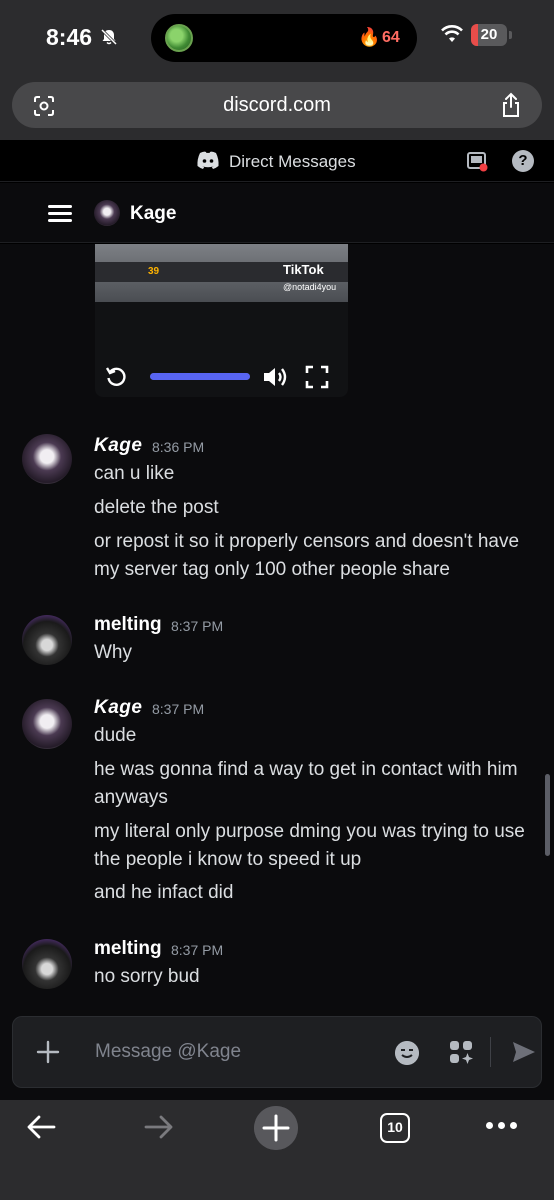 The width and height of the screenshot is (554, 1200). Describe the element at coordinates (490, 1052) in the screenshot. I see `composer-divider` at that location.